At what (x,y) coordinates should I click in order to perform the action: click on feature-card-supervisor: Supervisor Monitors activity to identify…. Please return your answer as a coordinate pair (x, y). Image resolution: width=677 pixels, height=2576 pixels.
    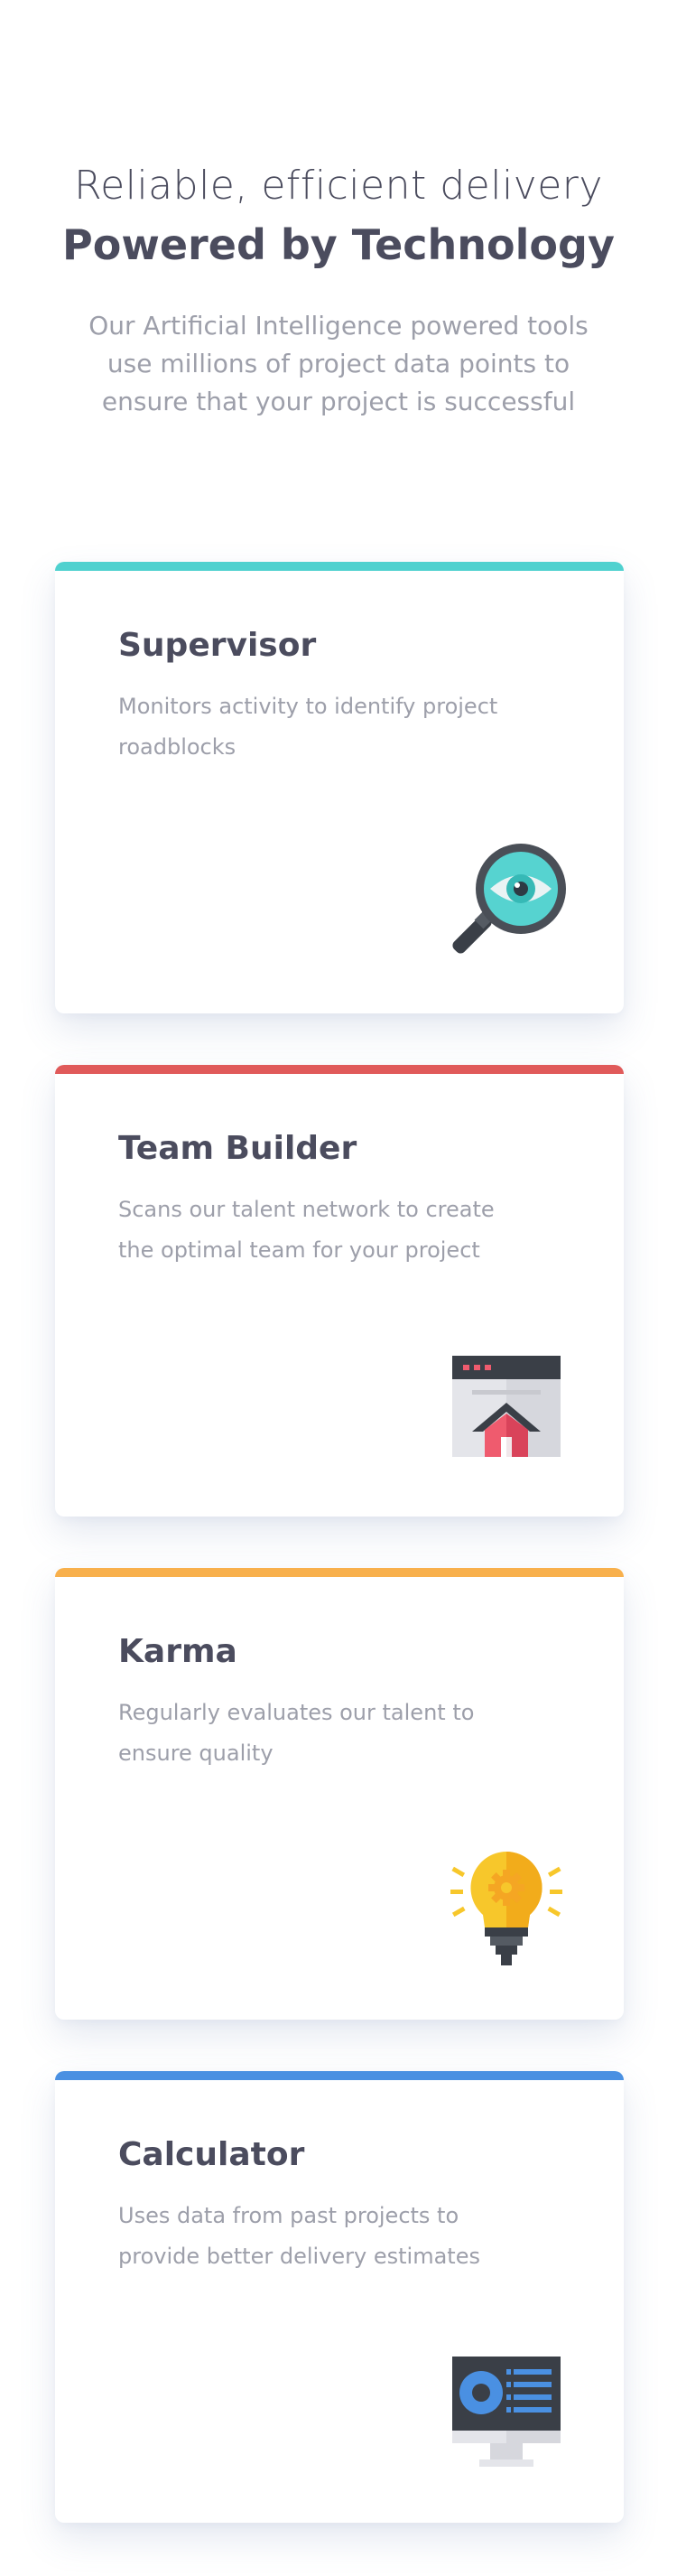
    Looking at the image, I should click on (339, 787).